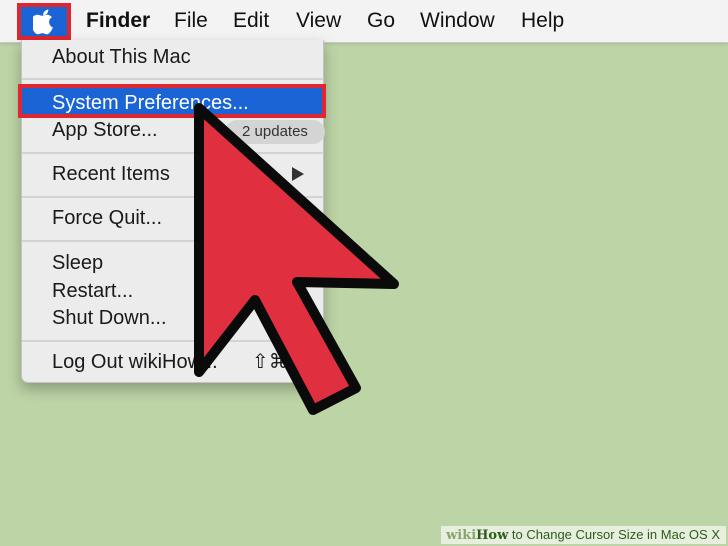  Describe the element at coordinates (492, 535) in the screenshot. I see `watermark-brand-how: How` at that location.